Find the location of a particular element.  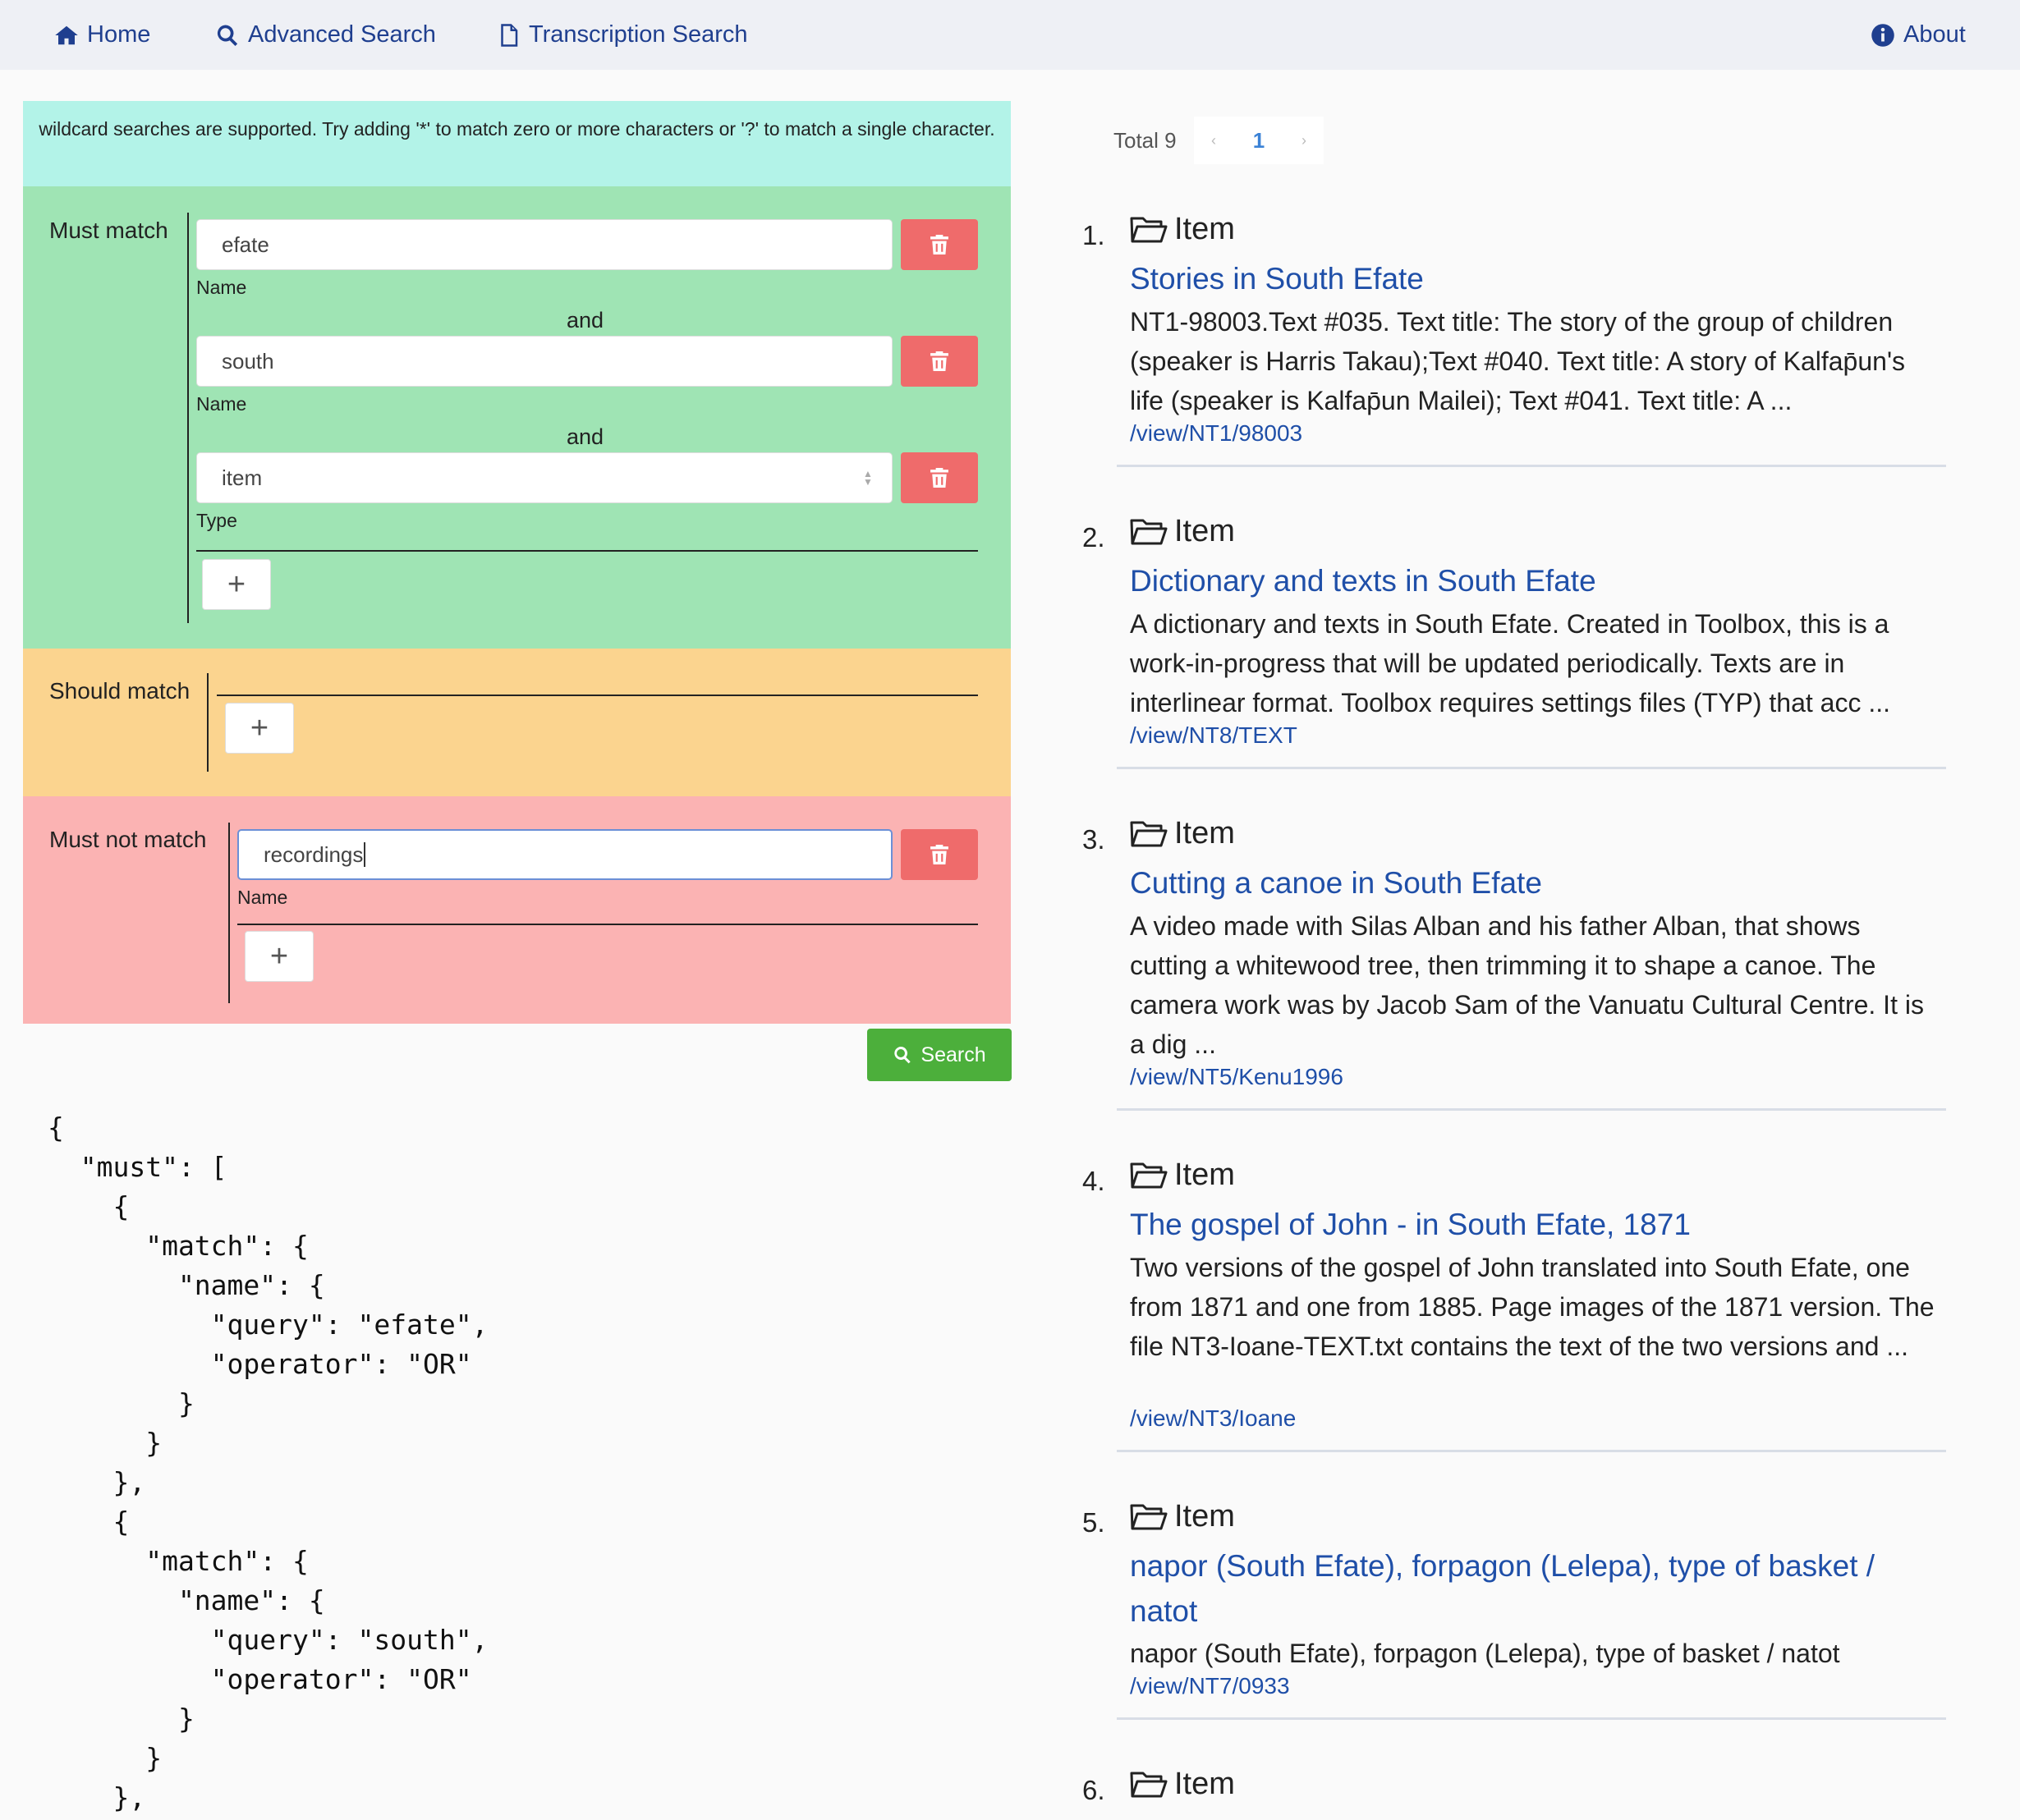

result-number: 6. is located at coordinates (1093, 1790).